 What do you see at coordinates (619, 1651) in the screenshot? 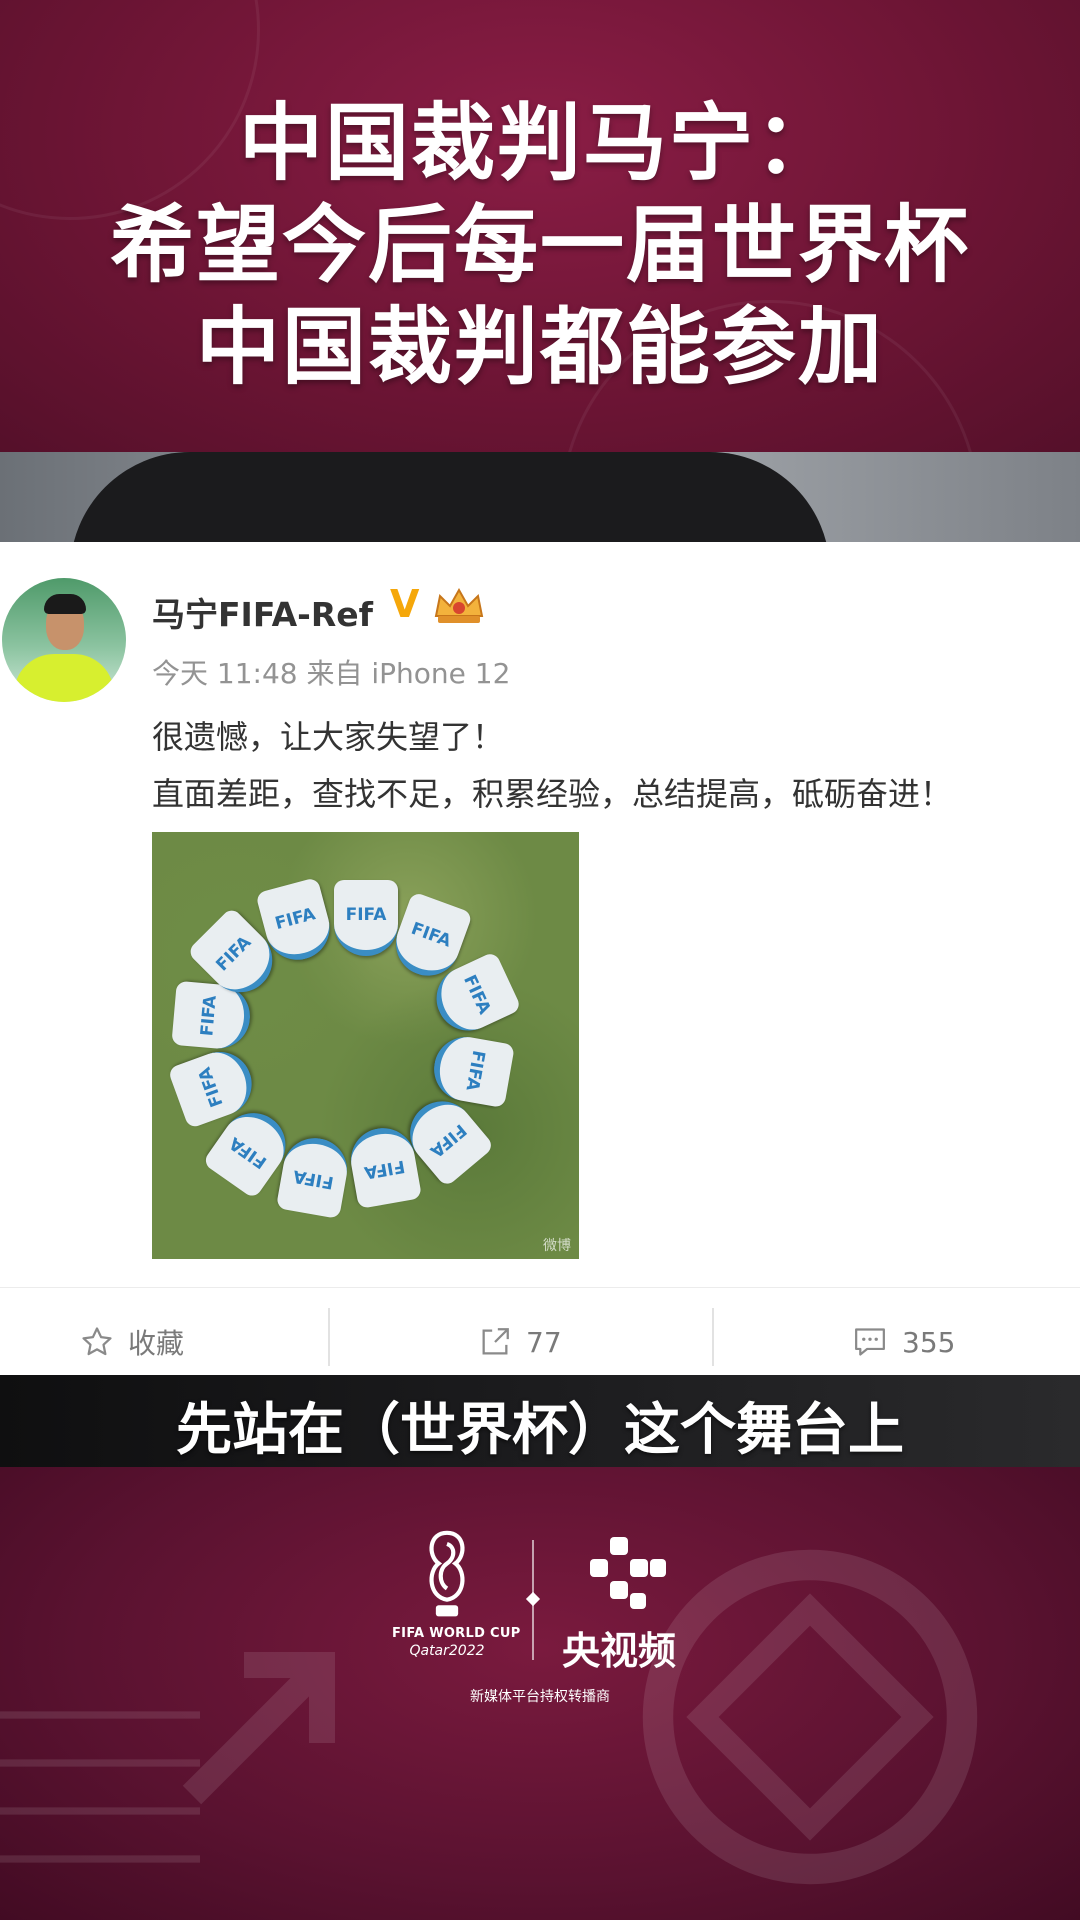
I see `broadcaster-name: 央视频` at bounding box center [619, 1651].